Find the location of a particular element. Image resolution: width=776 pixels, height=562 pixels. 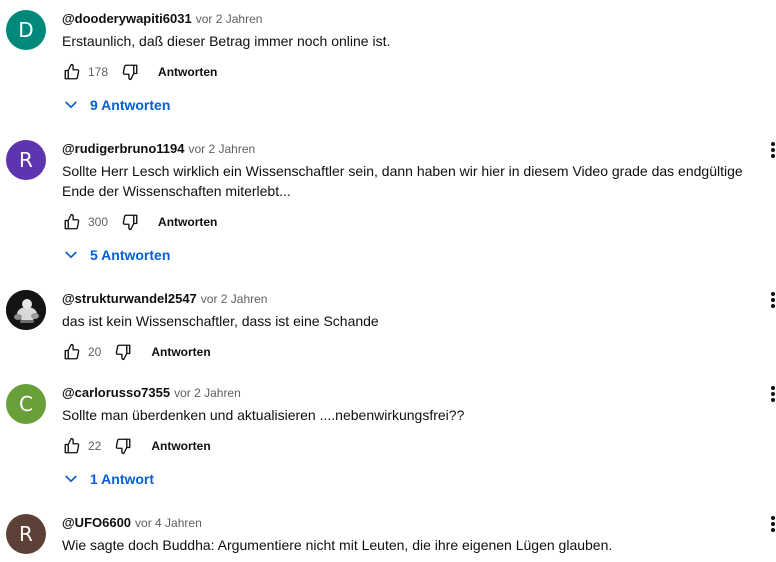

show-replies-button: 5 Antworten is located at coordinates (116, 255).